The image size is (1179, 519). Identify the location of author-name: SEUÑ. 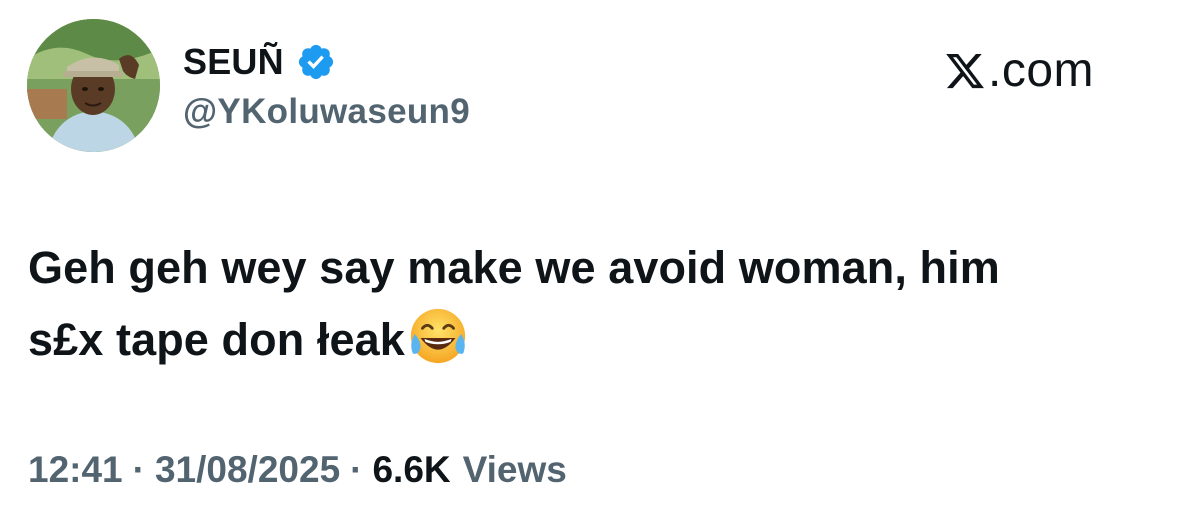
(233, 62).